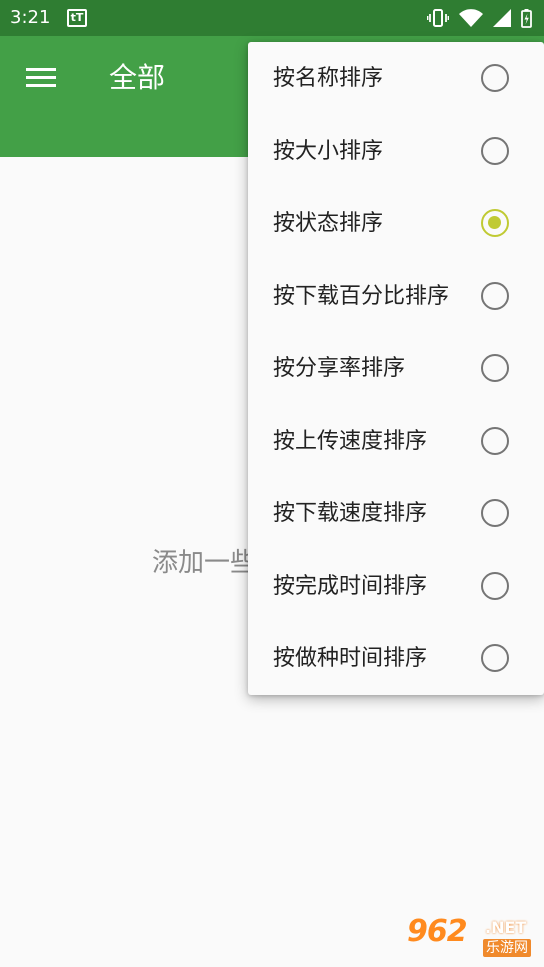  Describe the element at coordinates (506, 927) in the screenshot. I see `watermark-domain: .NET` at that location.